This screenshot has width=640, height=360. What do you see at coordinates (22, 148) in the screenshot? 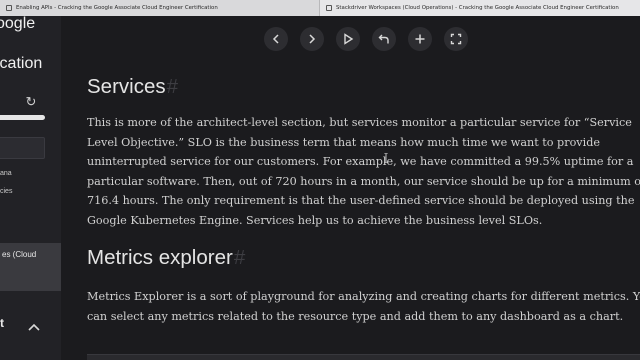
I see `search-input` at bounding box center [22, 148].